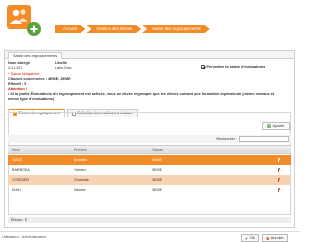  Describe the element at coordinates (35, 55) in the screenshot. I see `tab-saisie-regroupements: Saisie des regroupements` at that location.